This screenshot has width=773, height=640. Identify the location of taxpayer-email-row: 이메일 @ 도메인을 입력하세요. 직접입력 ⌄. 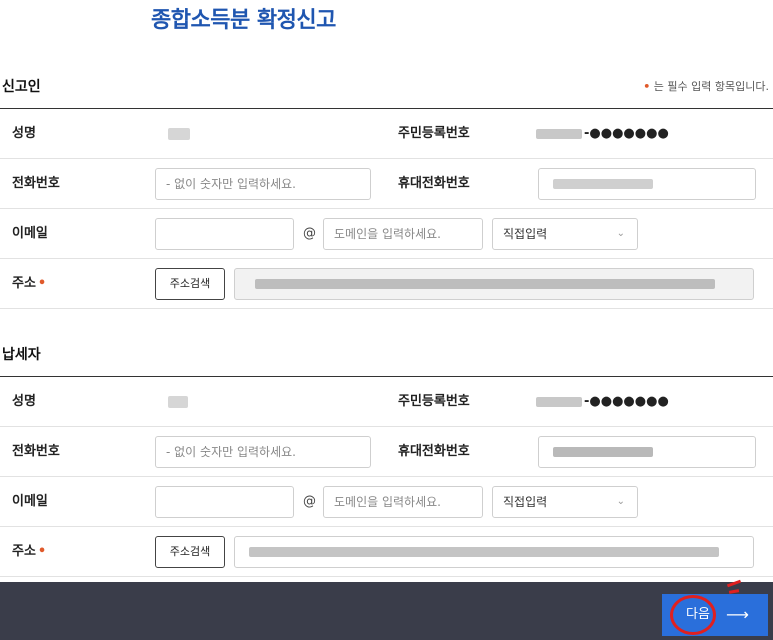
(386, 502).